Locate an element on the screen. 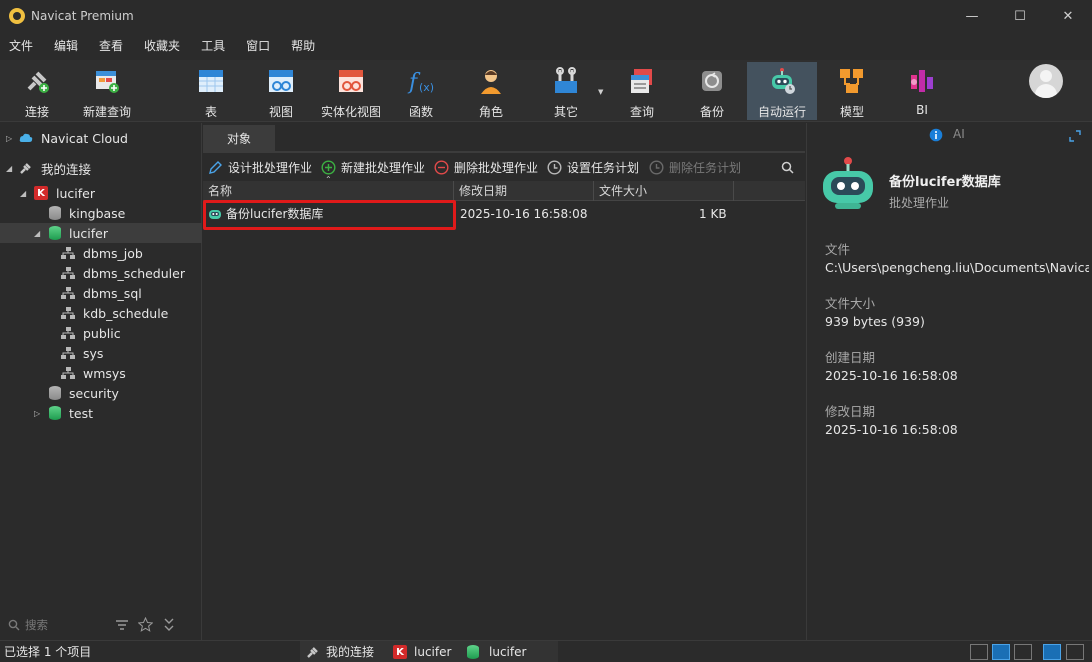 This screenshot has width=1092, height=662. list-view-icon is located at coordinates (1001, 652).